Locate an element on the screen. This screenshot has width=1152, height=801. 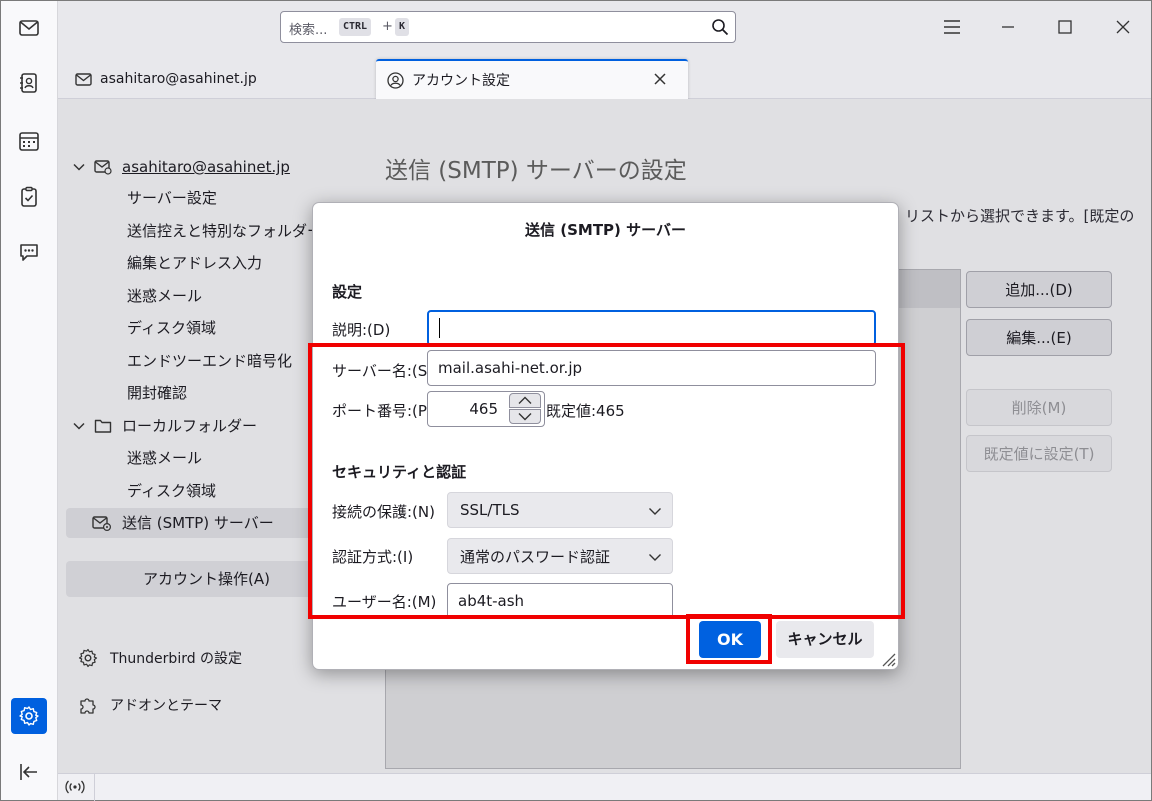
spaces-toolbar is located at coordinates (29, 400).